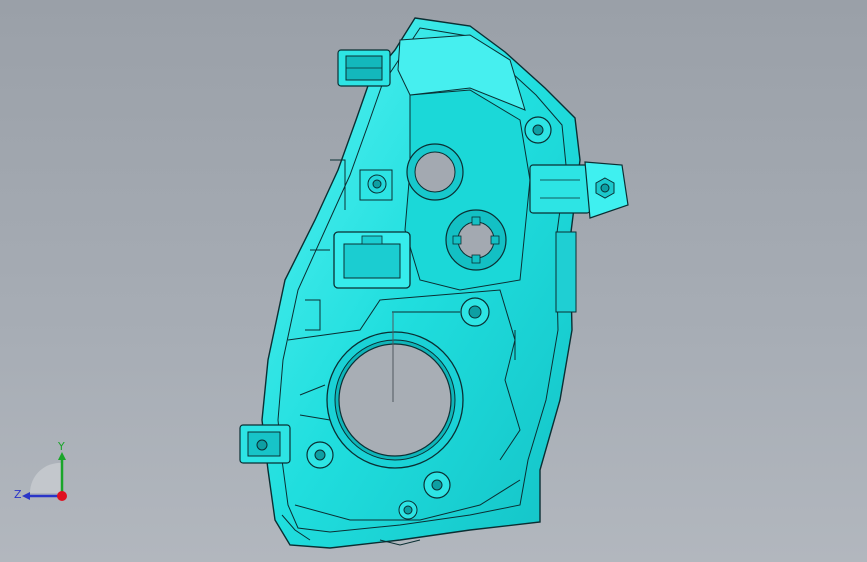  I want to click on bracket-bottom-left, so click(265, 444).